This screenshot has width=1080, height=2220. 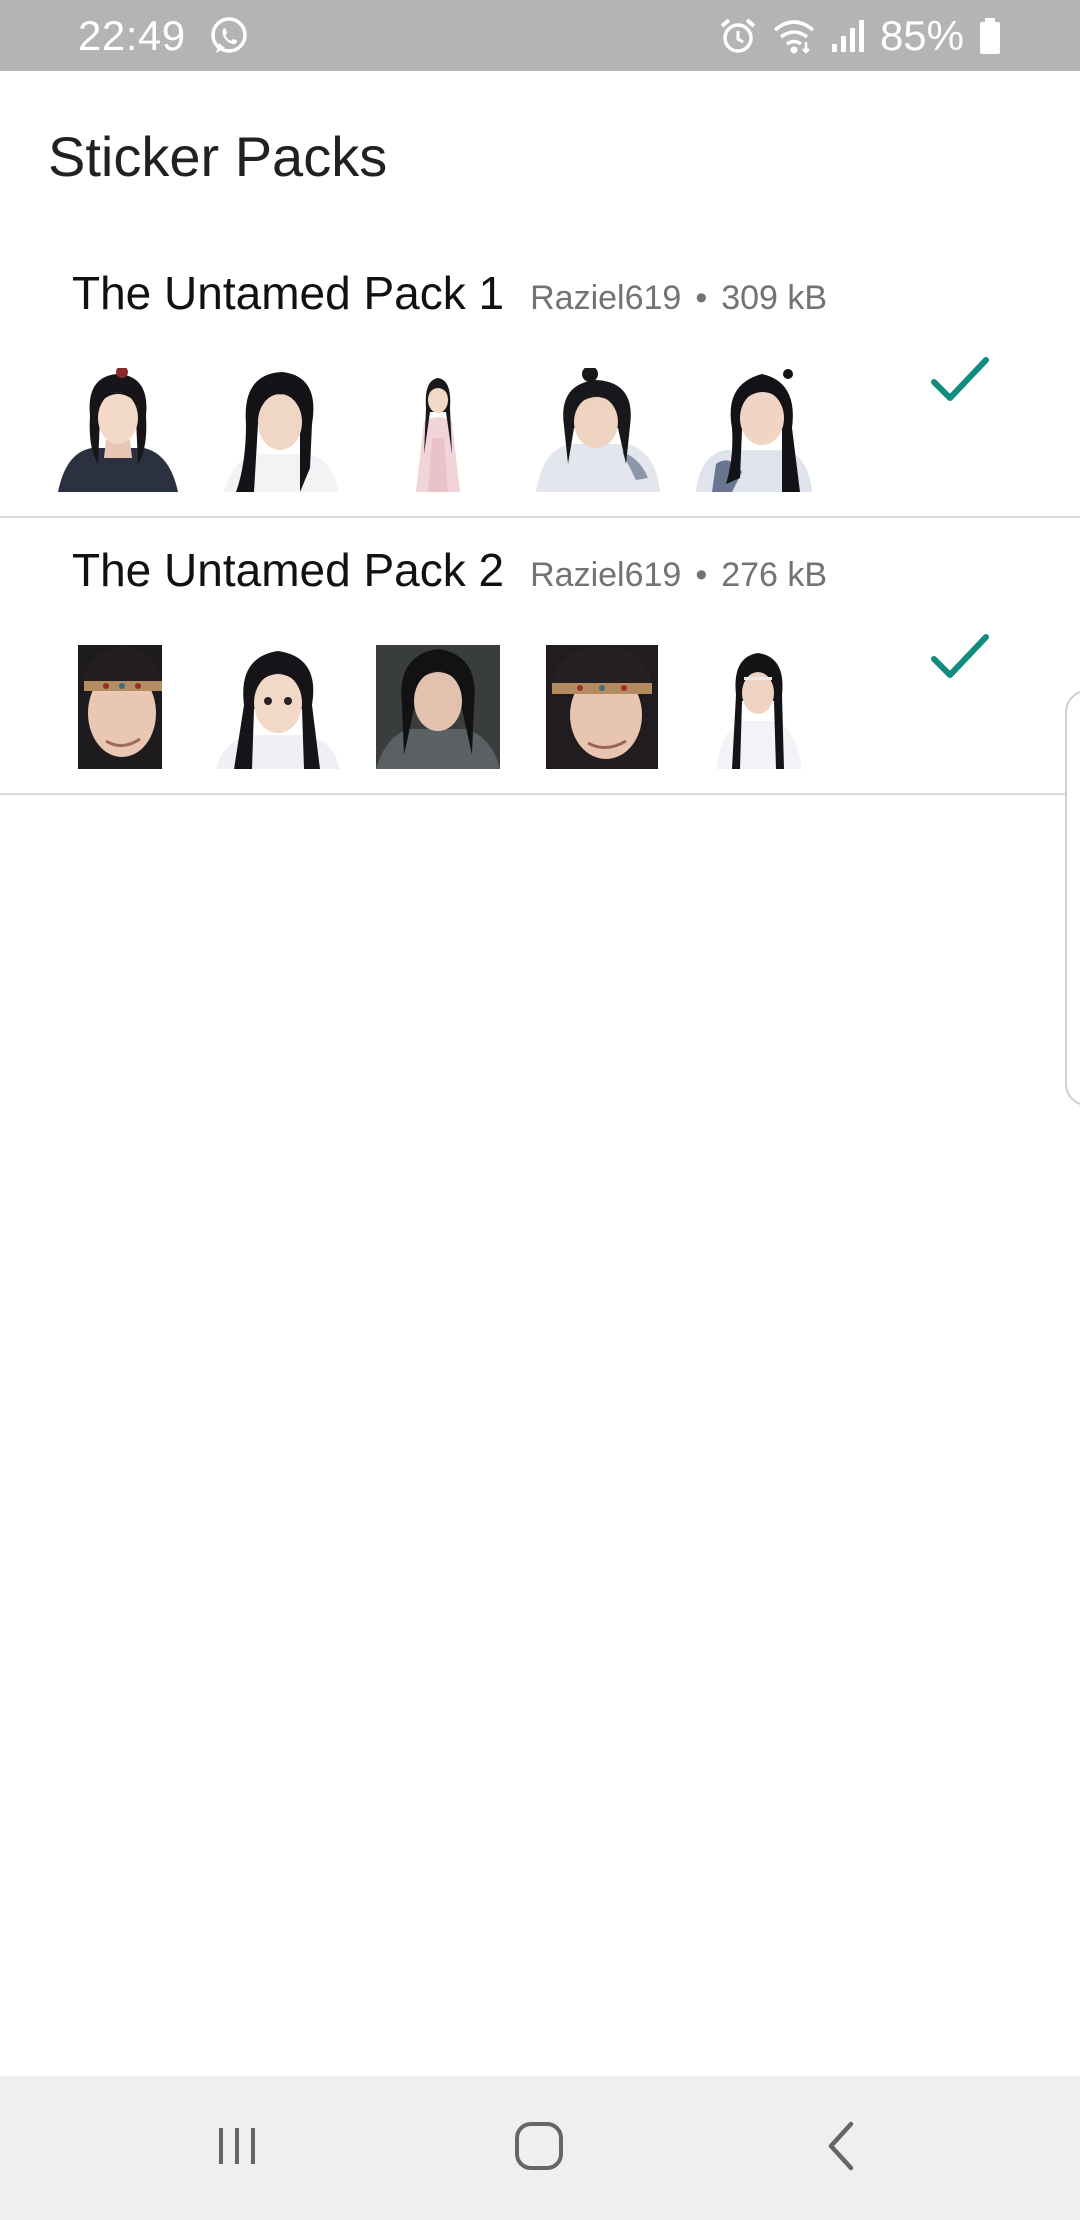 I want to click on home-button, so click(x=539, y=2148).